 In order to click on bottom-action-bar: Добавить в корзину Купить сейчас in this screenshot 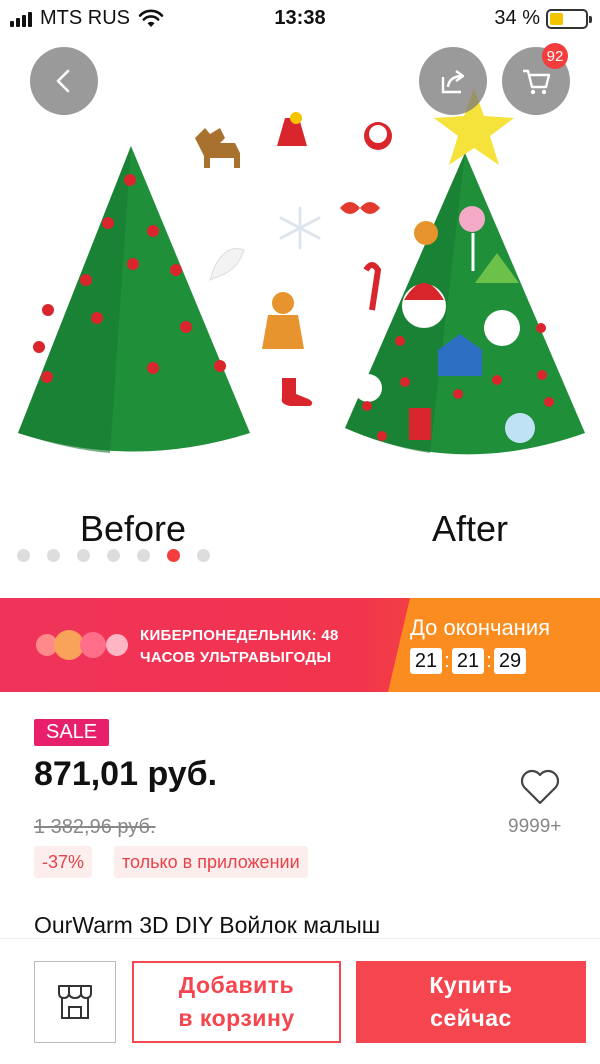, I will do `click(300, 1001)`.